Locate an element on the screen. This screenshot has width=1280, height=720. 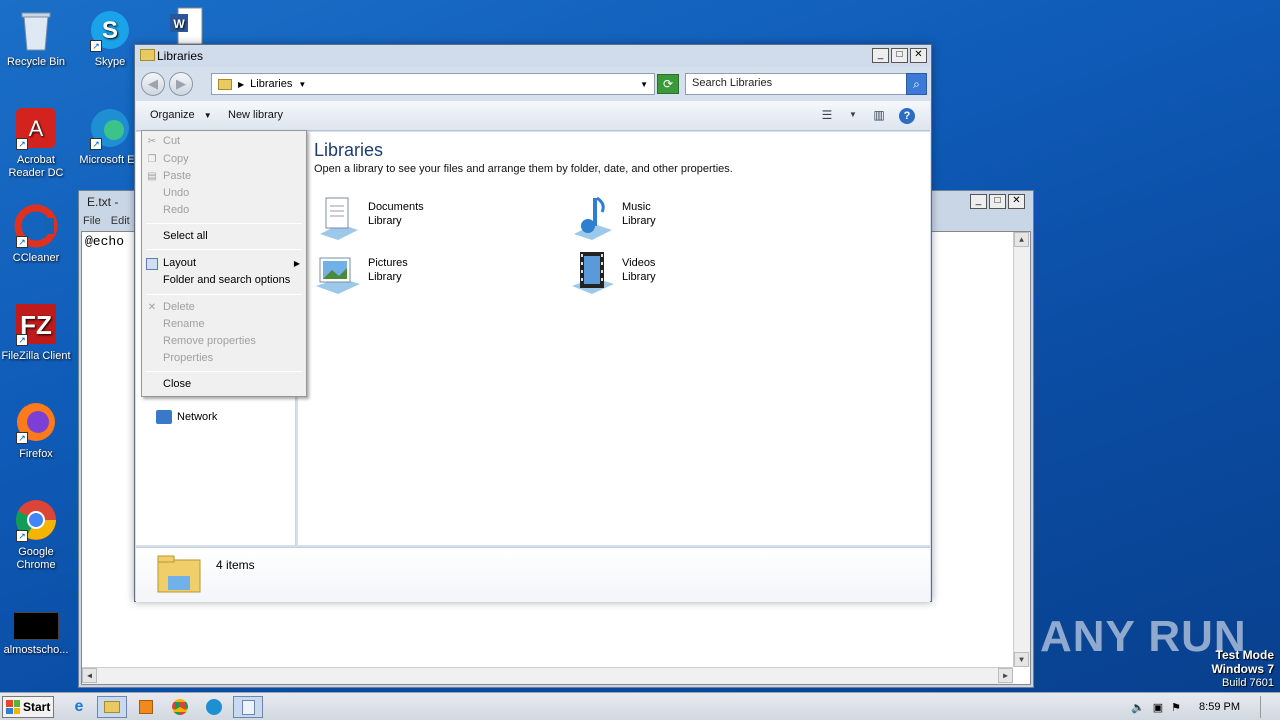
library-name: Videos is located at coordinates (639, 263).